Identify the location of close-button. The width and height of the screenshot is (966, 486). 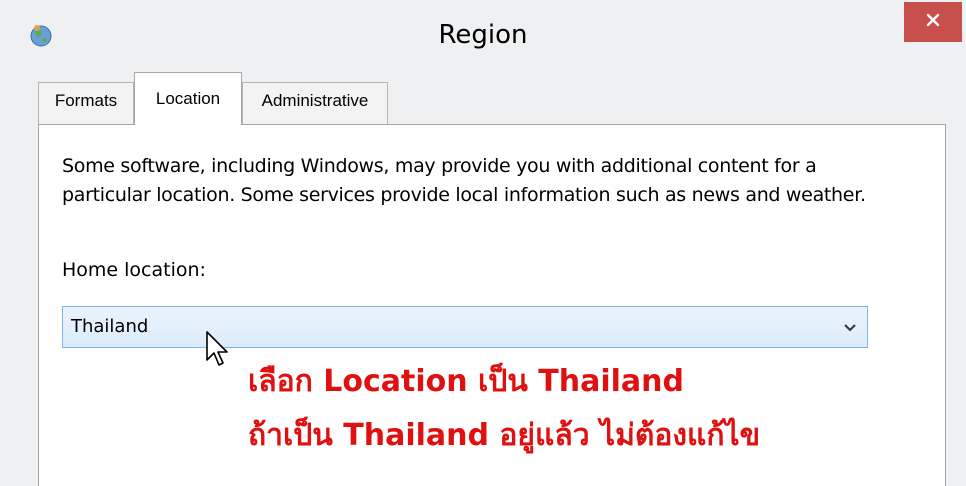
(933, 22).